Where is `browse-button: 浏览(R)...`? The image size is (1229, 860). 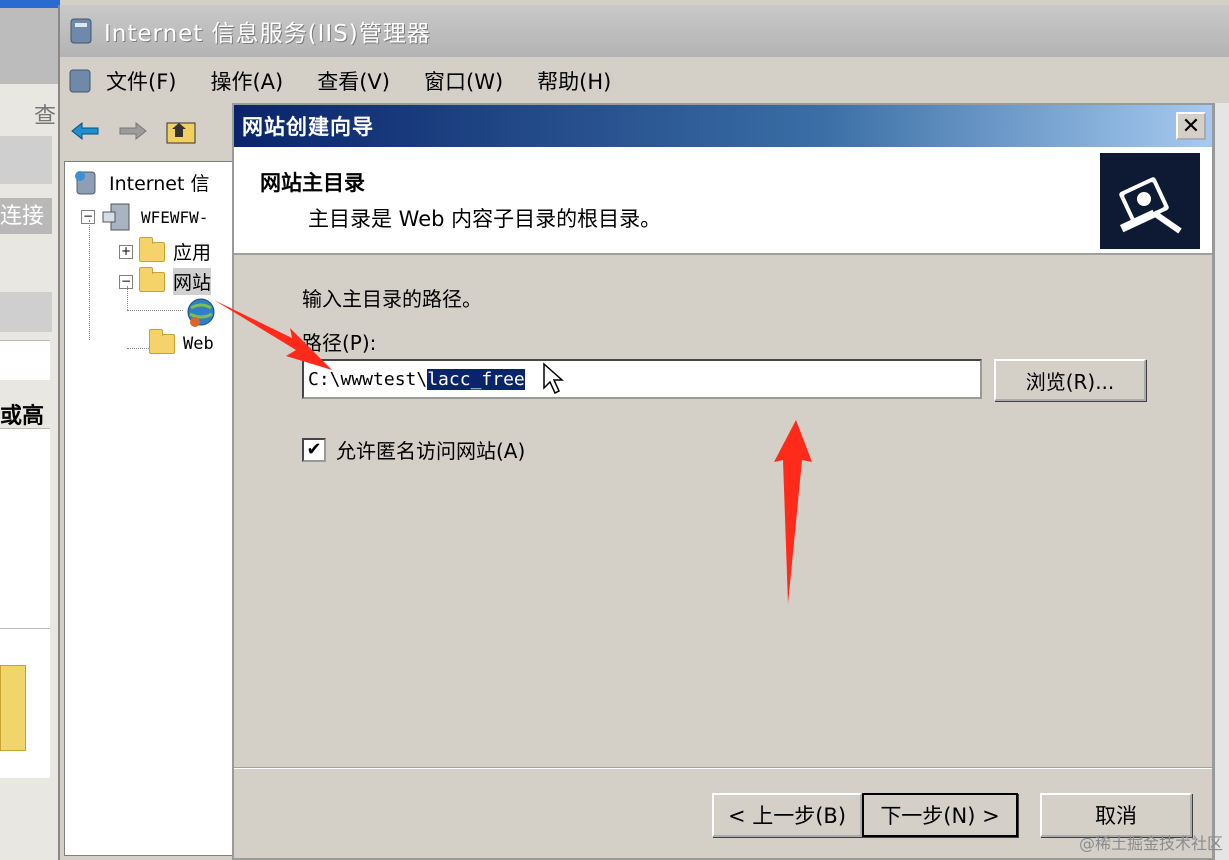
browse-button: 浏览(R)... is located at coordinates (1070, 380).